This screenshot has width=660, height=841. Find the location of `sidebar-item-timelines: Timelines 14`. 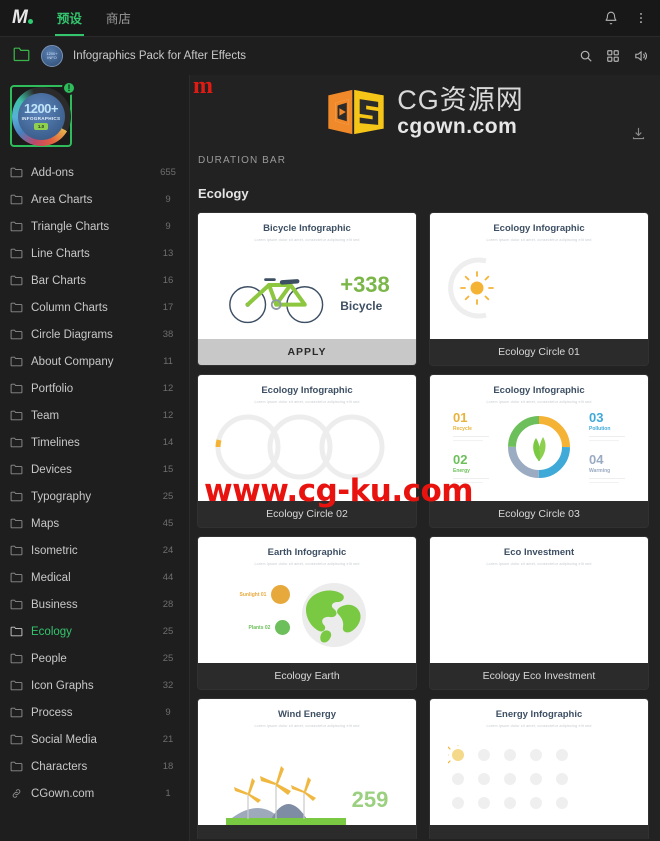

sidebar-item-timelines: Timelines 14 is located at coordinates (94, 442).